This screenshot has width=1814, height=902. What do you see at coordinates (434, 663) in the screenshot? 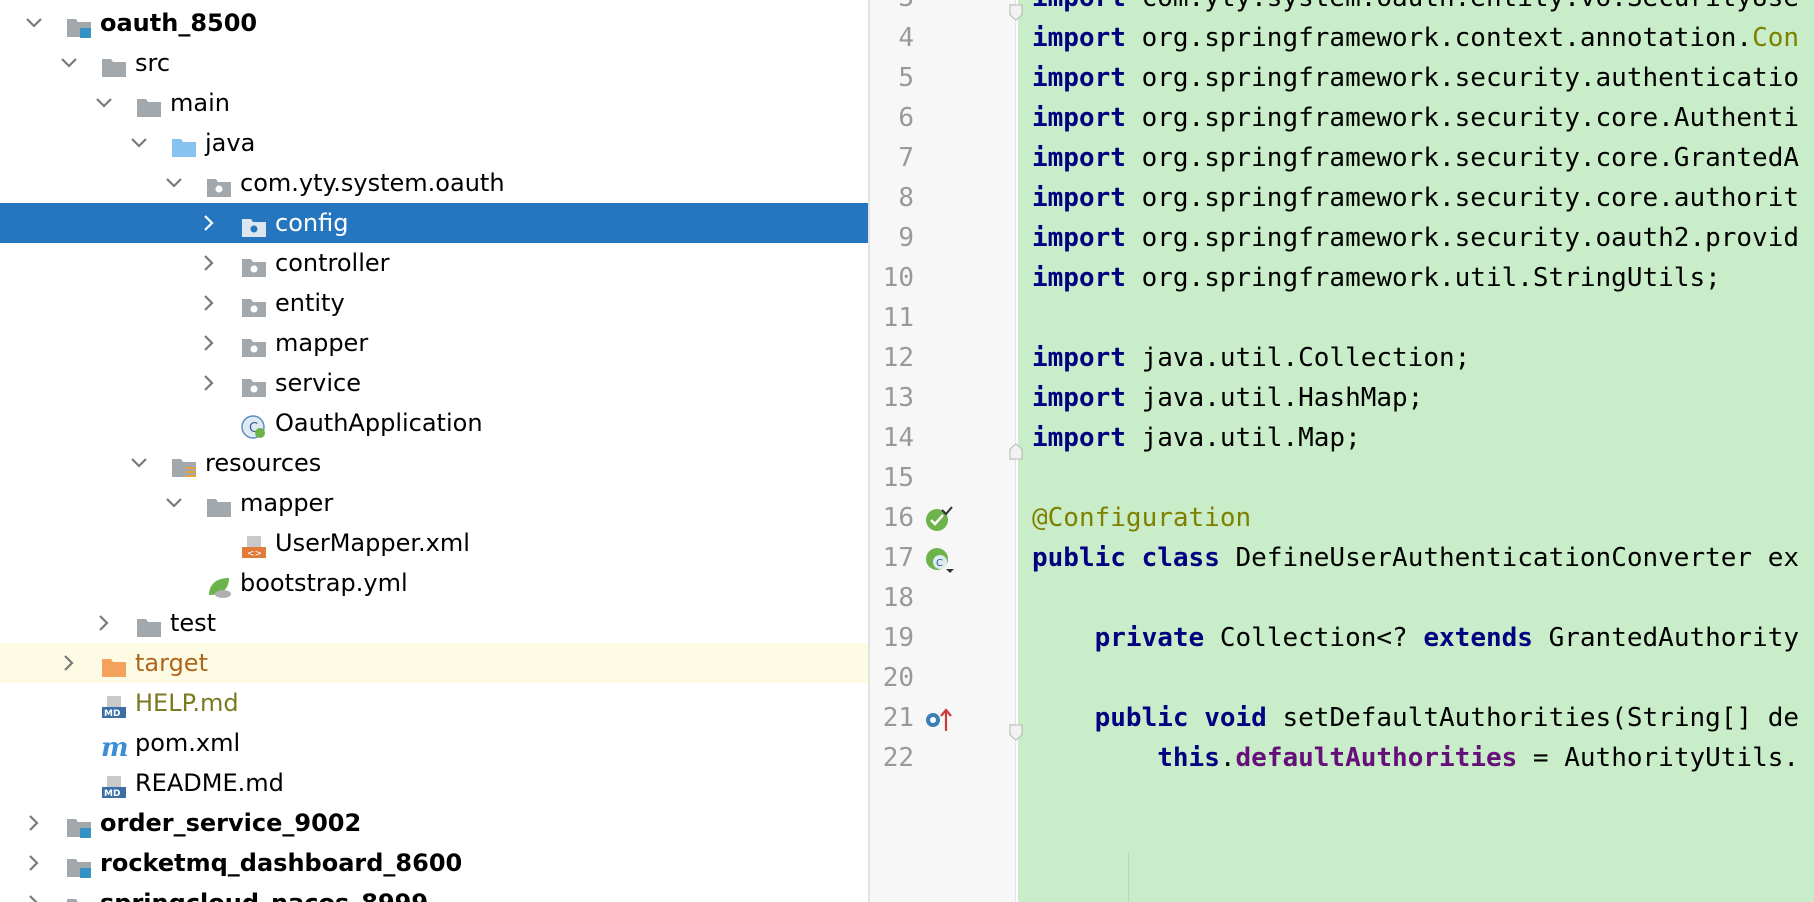
I see `tree-item-target: target` at bounding box center [434, 663].